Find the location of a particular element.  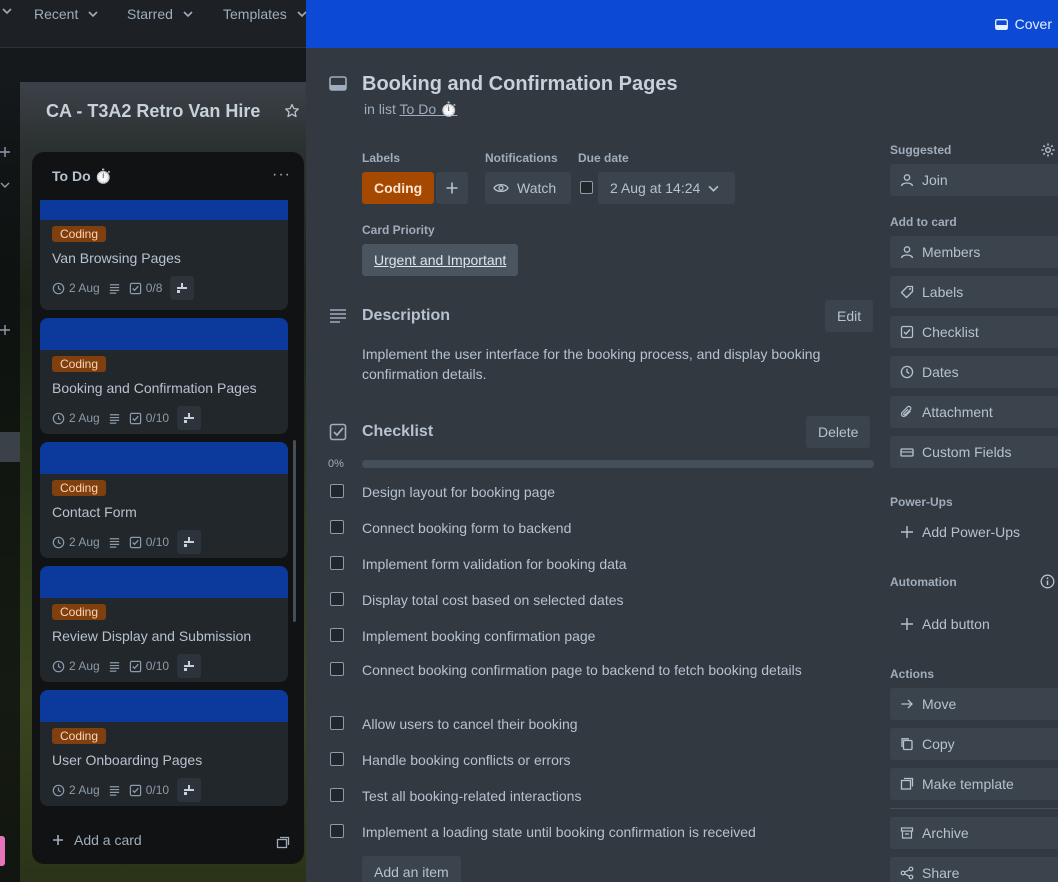

card-cover is located at coordinates (164, 706).